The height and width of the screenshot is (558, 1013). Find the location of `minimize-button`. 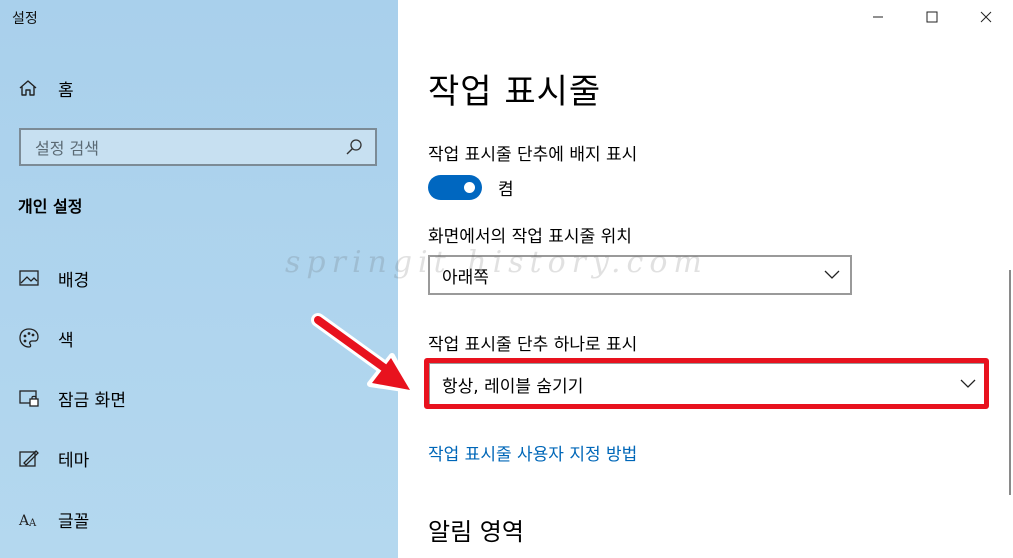

minimize-button is located at coordinates (878, 17).